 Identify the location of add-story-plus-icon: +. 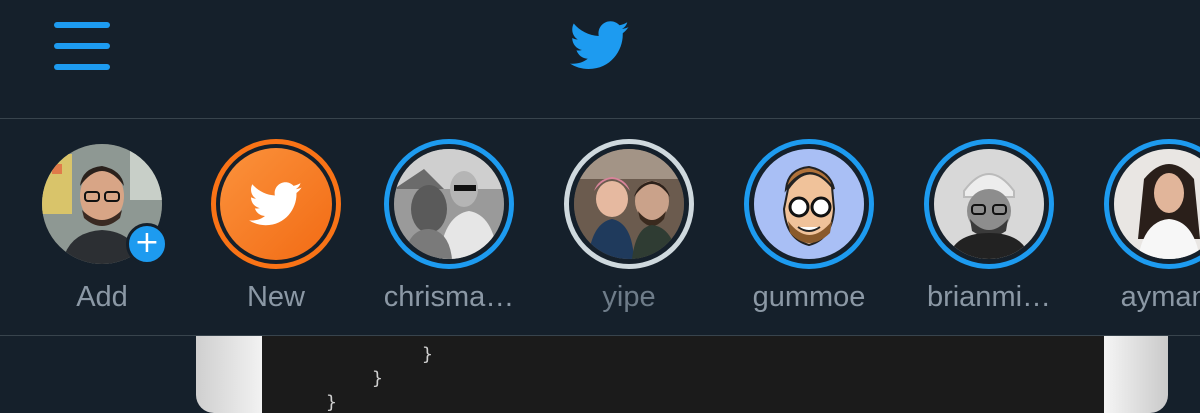
(147, 244).